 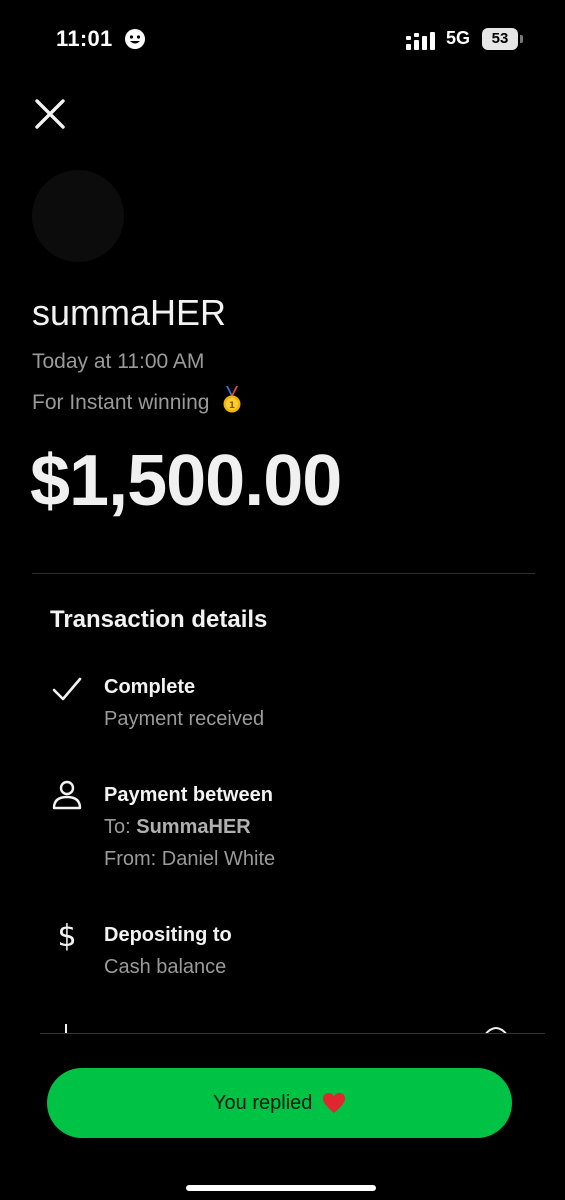 What do you see at coordinates (150, 687) in the screenshot?
I see `status-title: Complete` at bounding box center [150, 687].